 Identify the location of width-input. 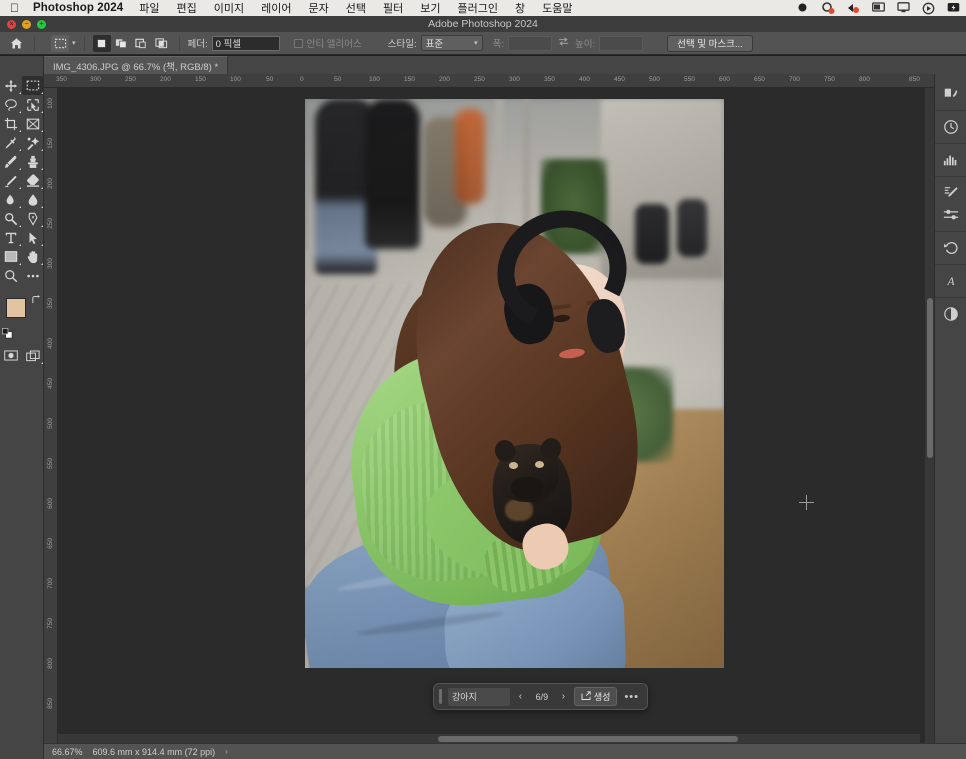
(530, 43).